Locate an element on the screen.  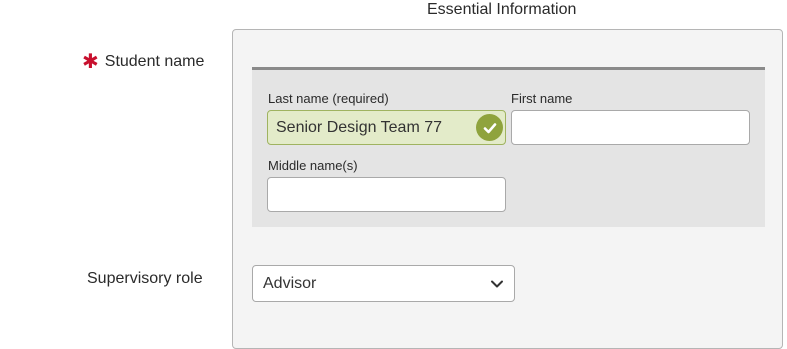
middle-name-label: Middle name(s) is located at coordinates (313, 165).